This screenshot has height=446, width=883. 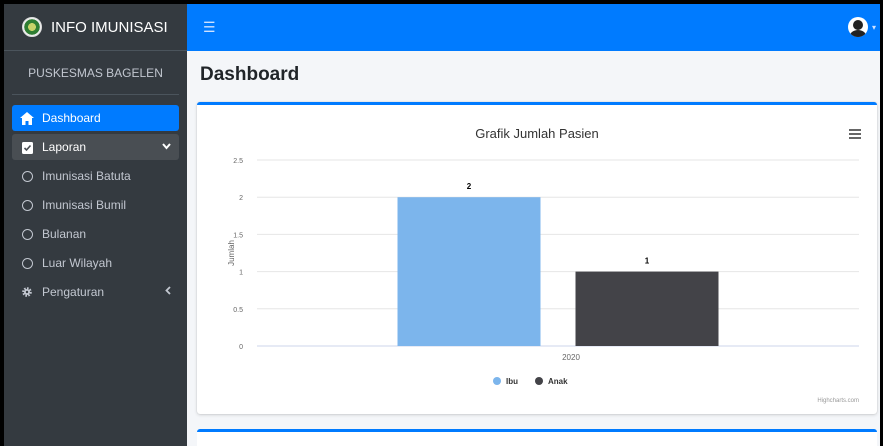 I want to click on hamburger-icon: ☰, so click(x=209, y=27).